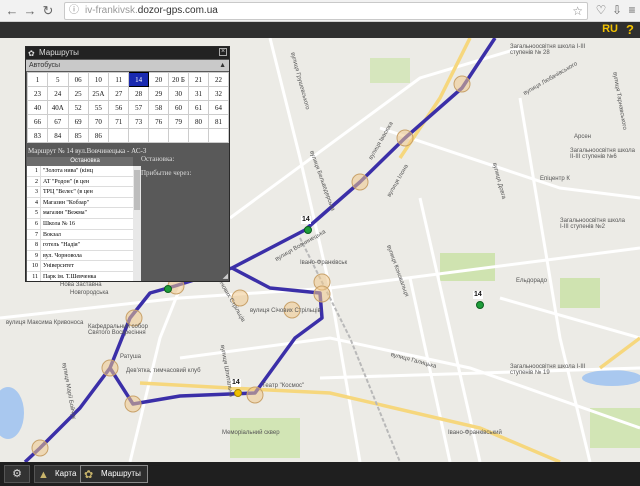  Describe the element at coordinates (580, 293) in the screenshot. I see `park-area` at that location.